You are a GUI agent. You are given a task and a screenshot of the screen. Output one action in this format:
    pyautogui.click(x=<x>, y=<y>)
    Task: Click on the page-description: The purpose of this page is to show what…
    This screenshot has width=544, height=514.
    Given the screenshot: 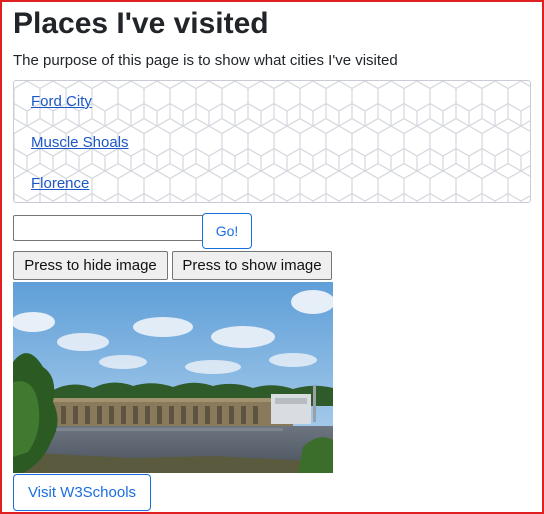 What is the action you would take?
    pyautogui.click(x=205, y=60)
    